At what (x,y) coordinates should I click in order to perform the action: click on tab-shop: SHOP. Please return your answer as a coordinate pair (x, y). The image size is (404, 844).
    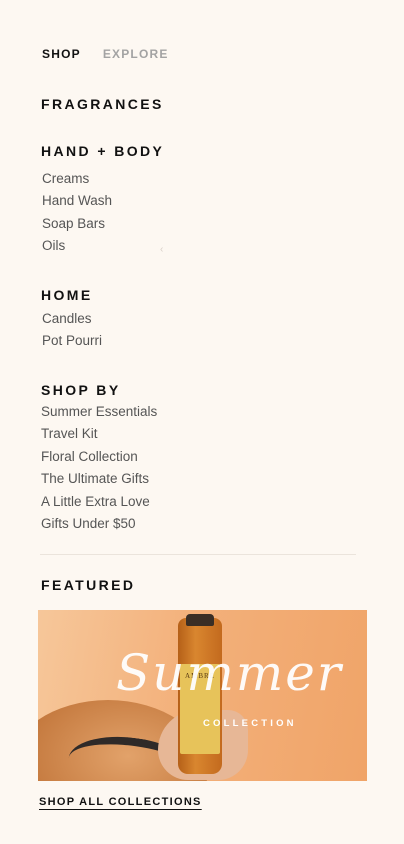
    Looking at the image, I should click on (61, 54).